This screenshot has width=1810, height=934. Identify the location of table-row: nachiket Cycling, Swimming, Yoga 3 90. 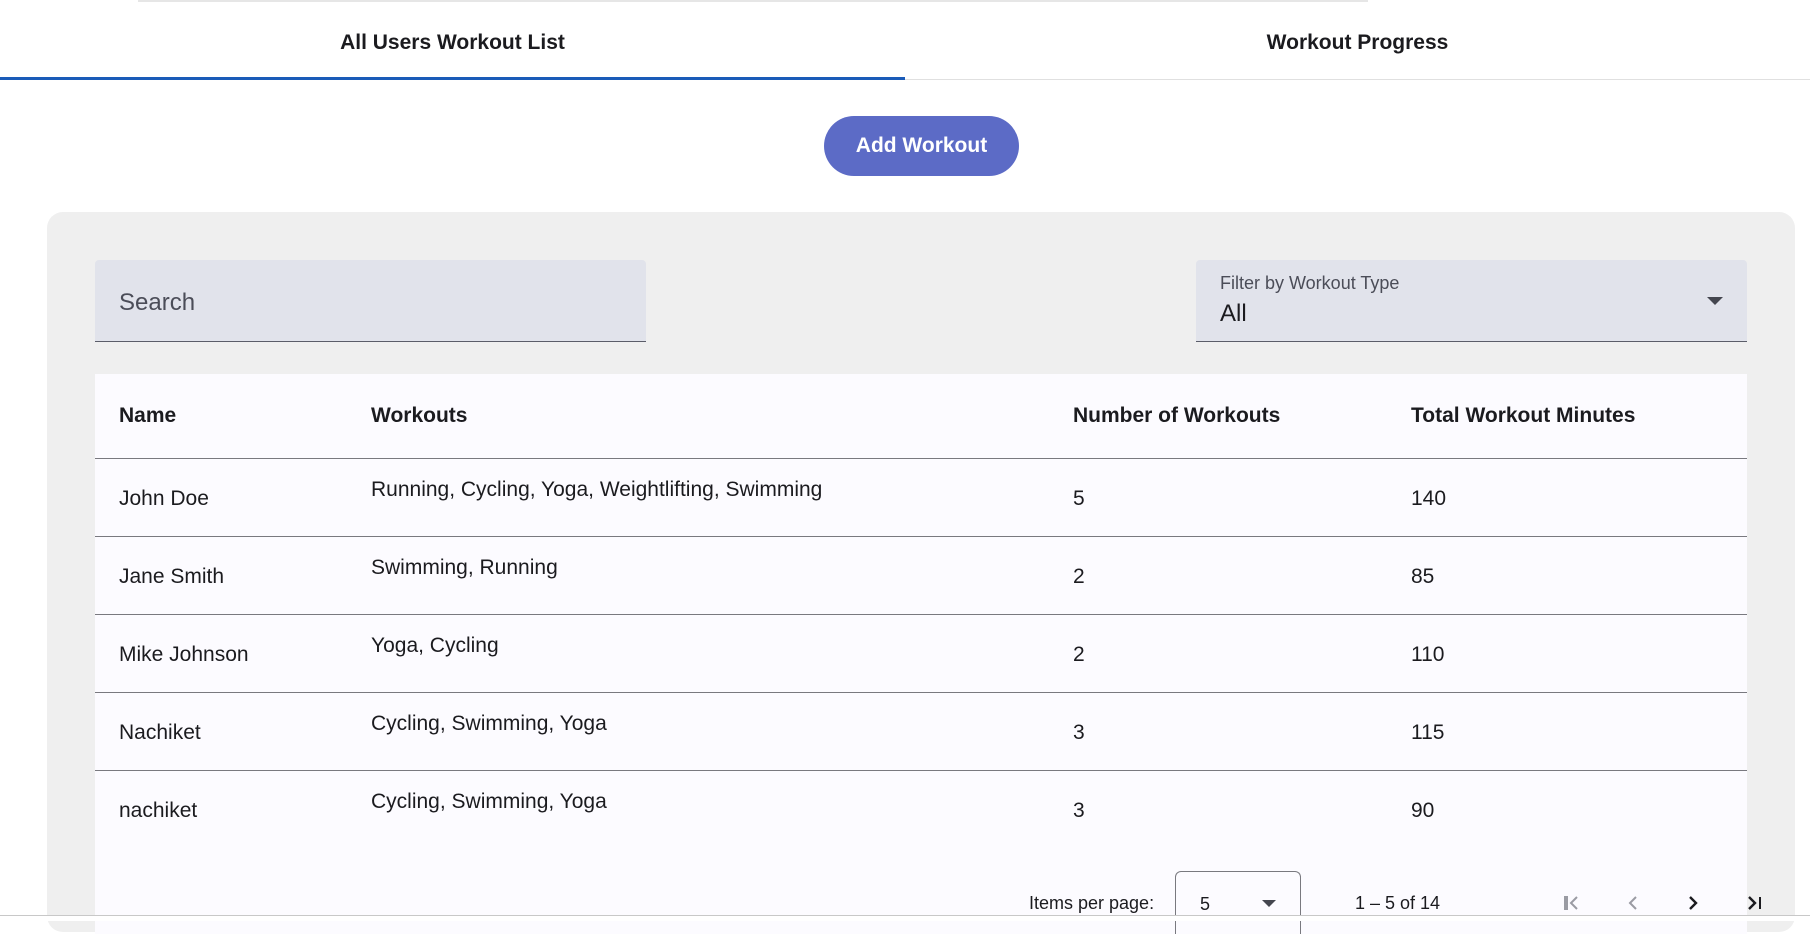
(921, 810).